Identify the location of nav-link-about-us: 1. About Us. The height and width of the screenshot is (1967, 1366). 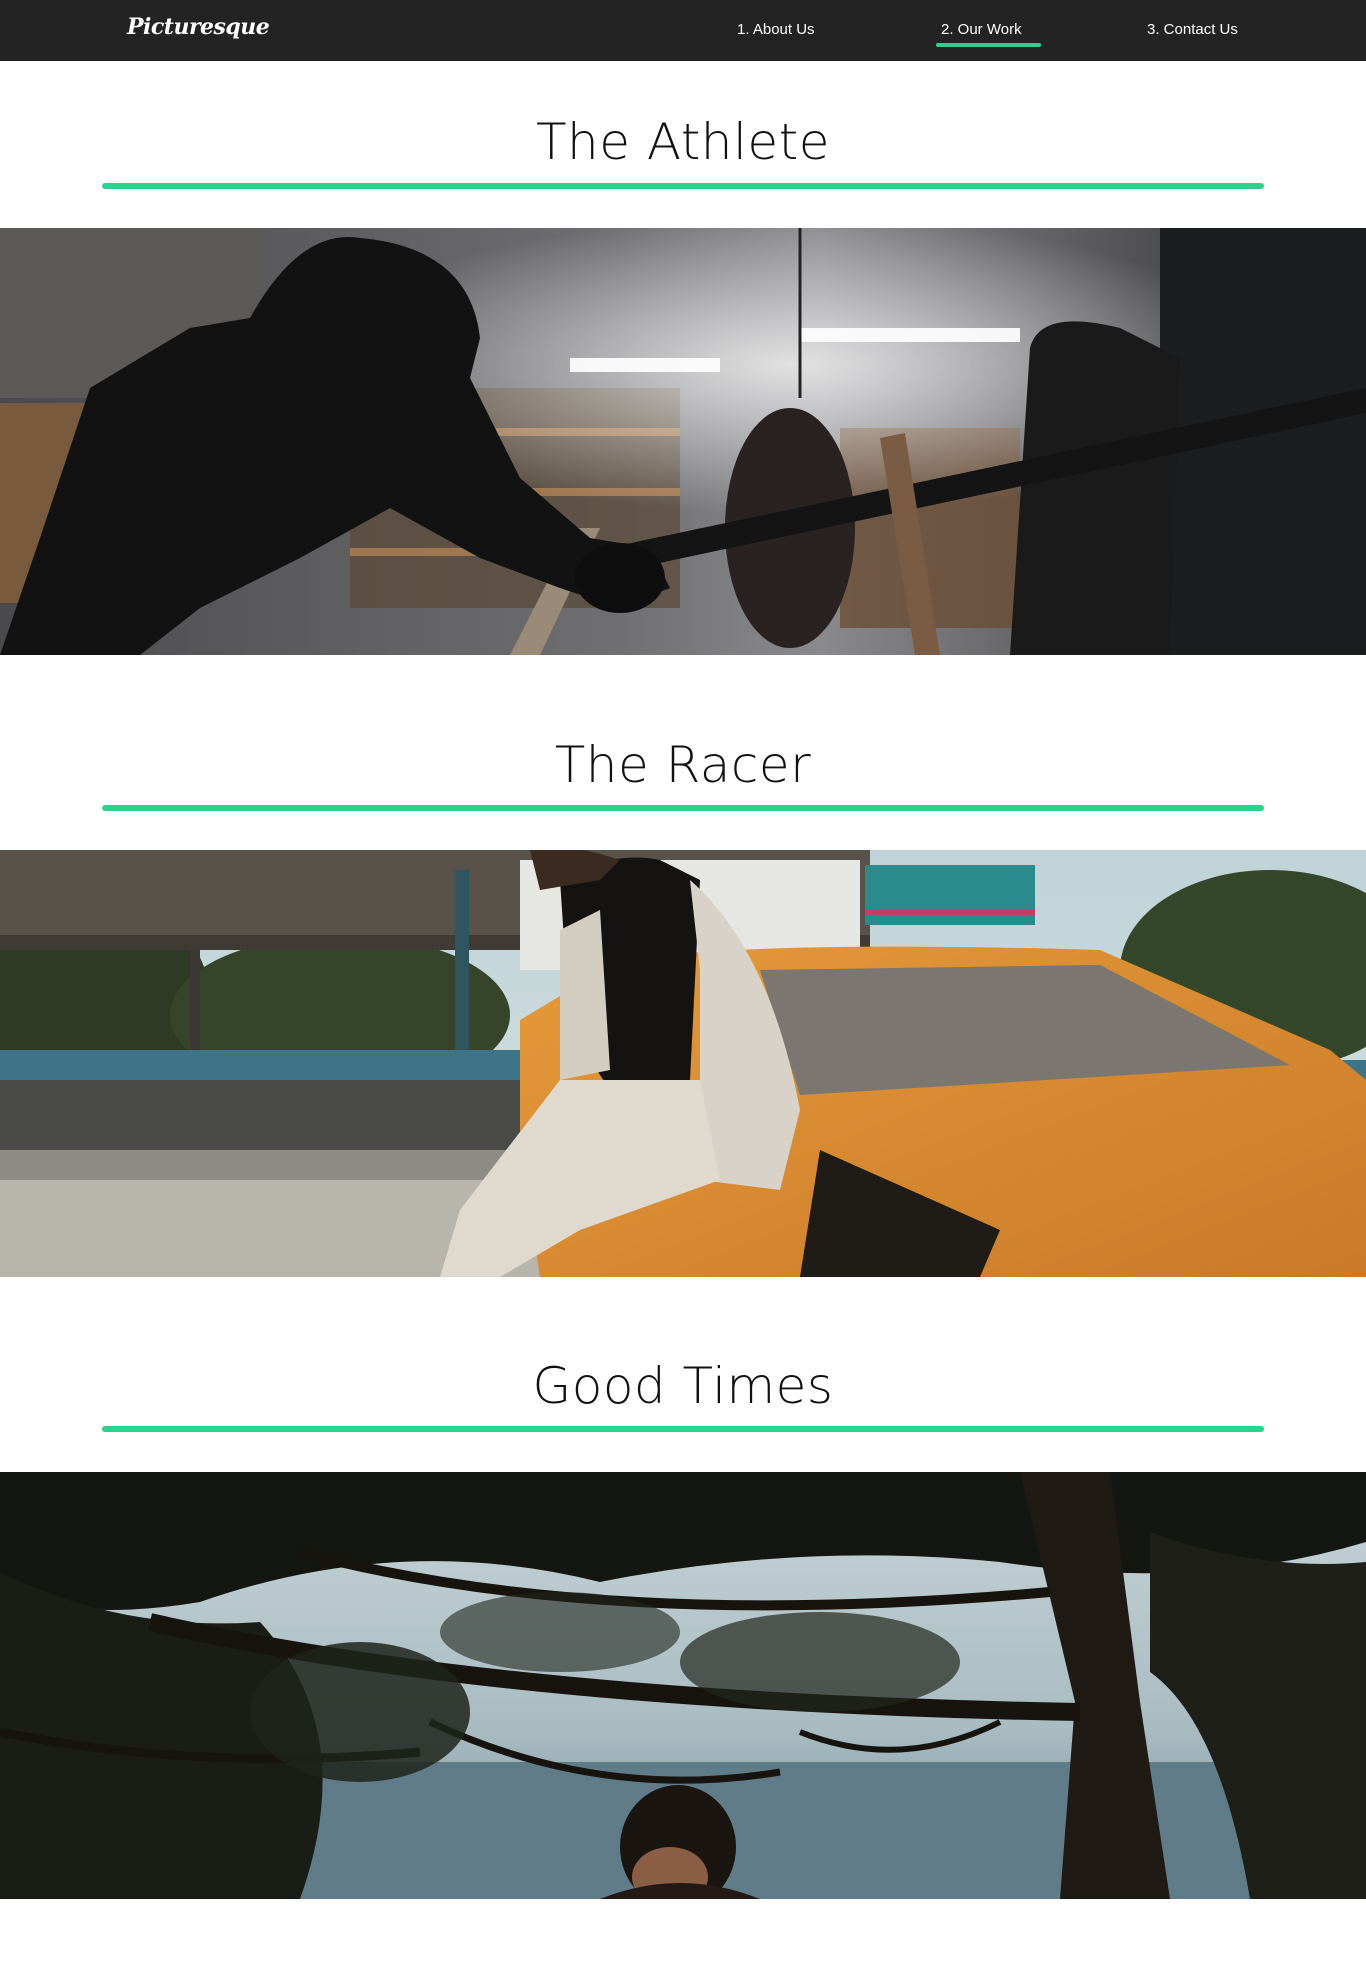
(776, 30).